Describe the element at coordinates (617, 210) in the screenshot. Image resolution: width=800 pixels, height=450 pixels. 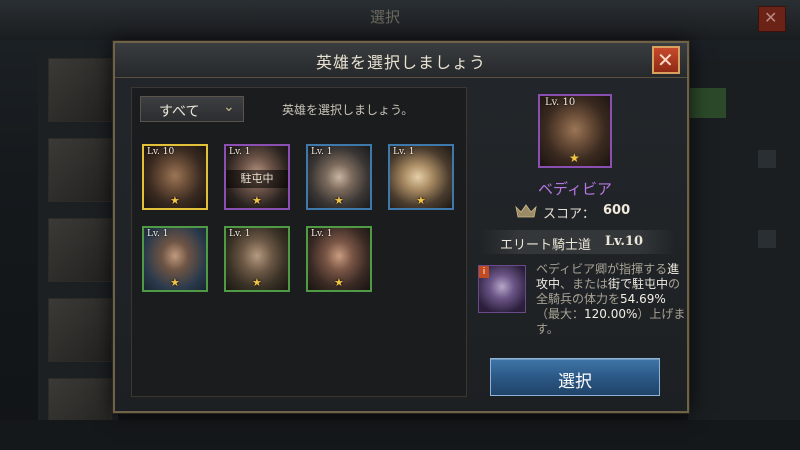
I see `score-value: 600` at that location.